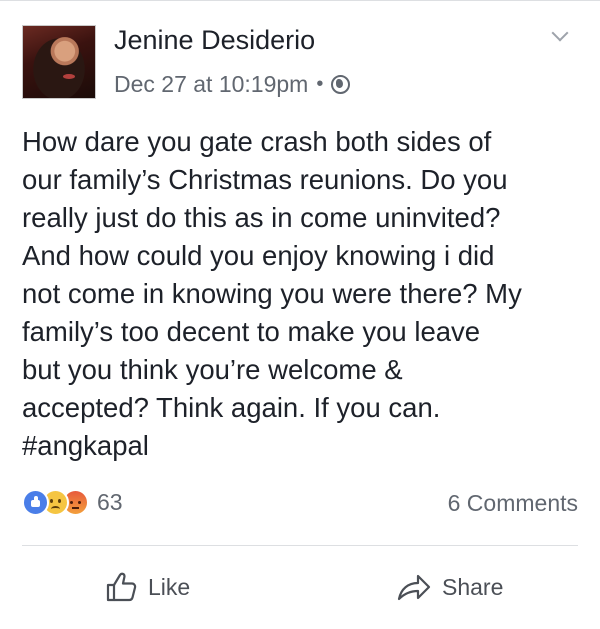  Describe the element at coordinates (121, 587) in the screenshot. I see `thumbs-up-icon` at that location.